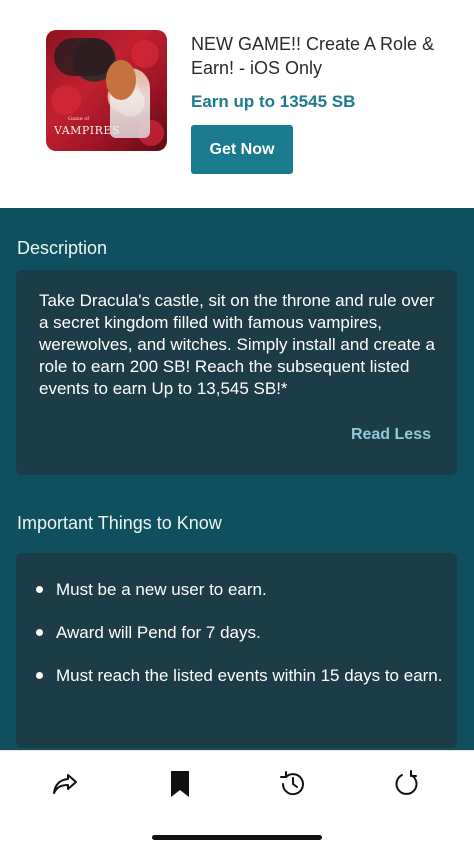  I want to click on list-item: Must be a new user to earn., so click(241, 589).